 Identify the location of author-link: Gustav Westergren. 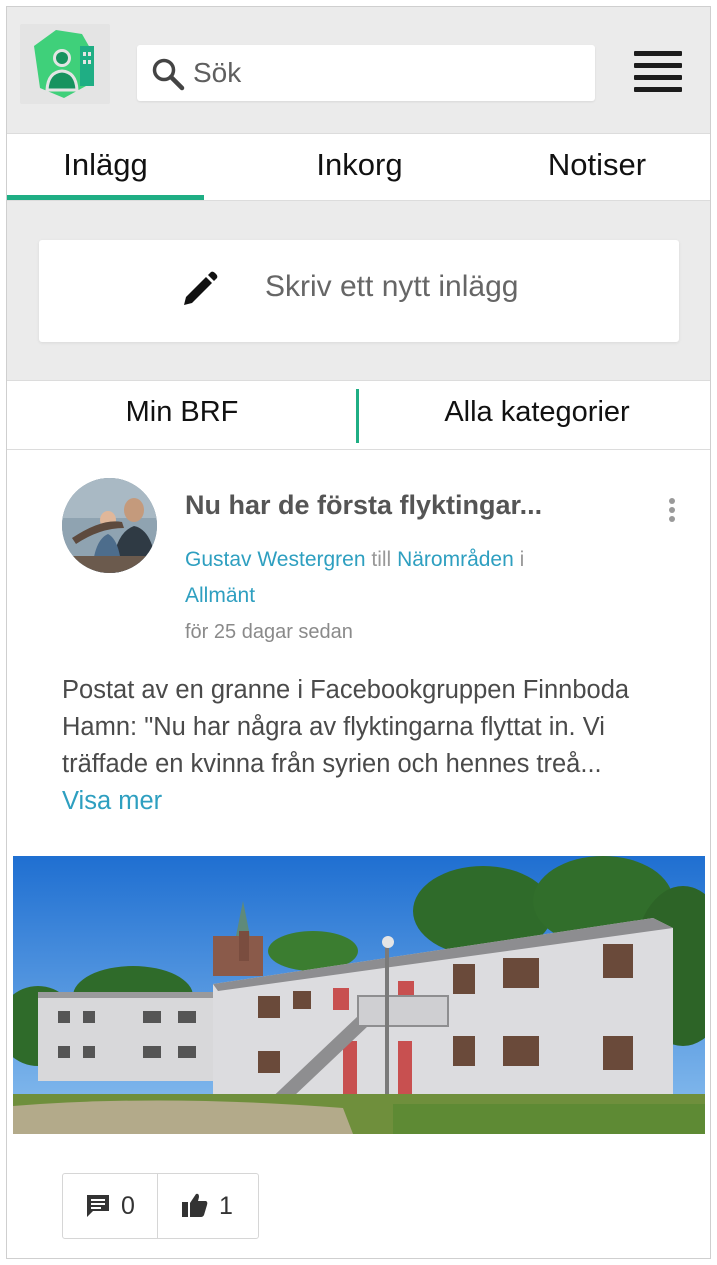
(275, 559).